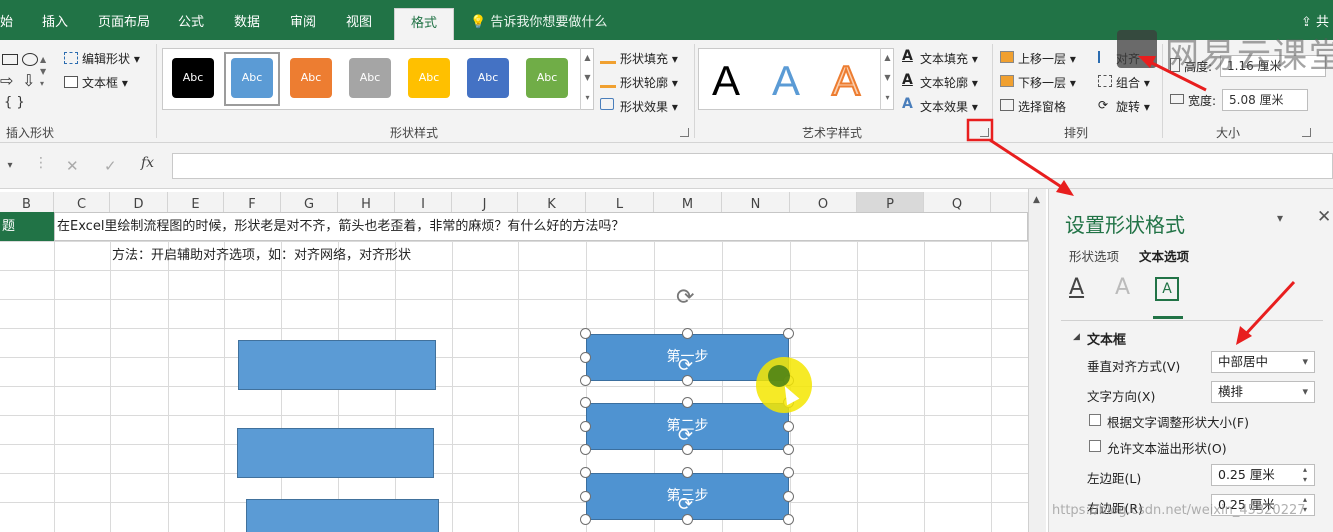  What do you see at coordinates (1167, 289) in the screenshot?
I see `textbox-layout-icon: A` at bounding box center [1167, 289].